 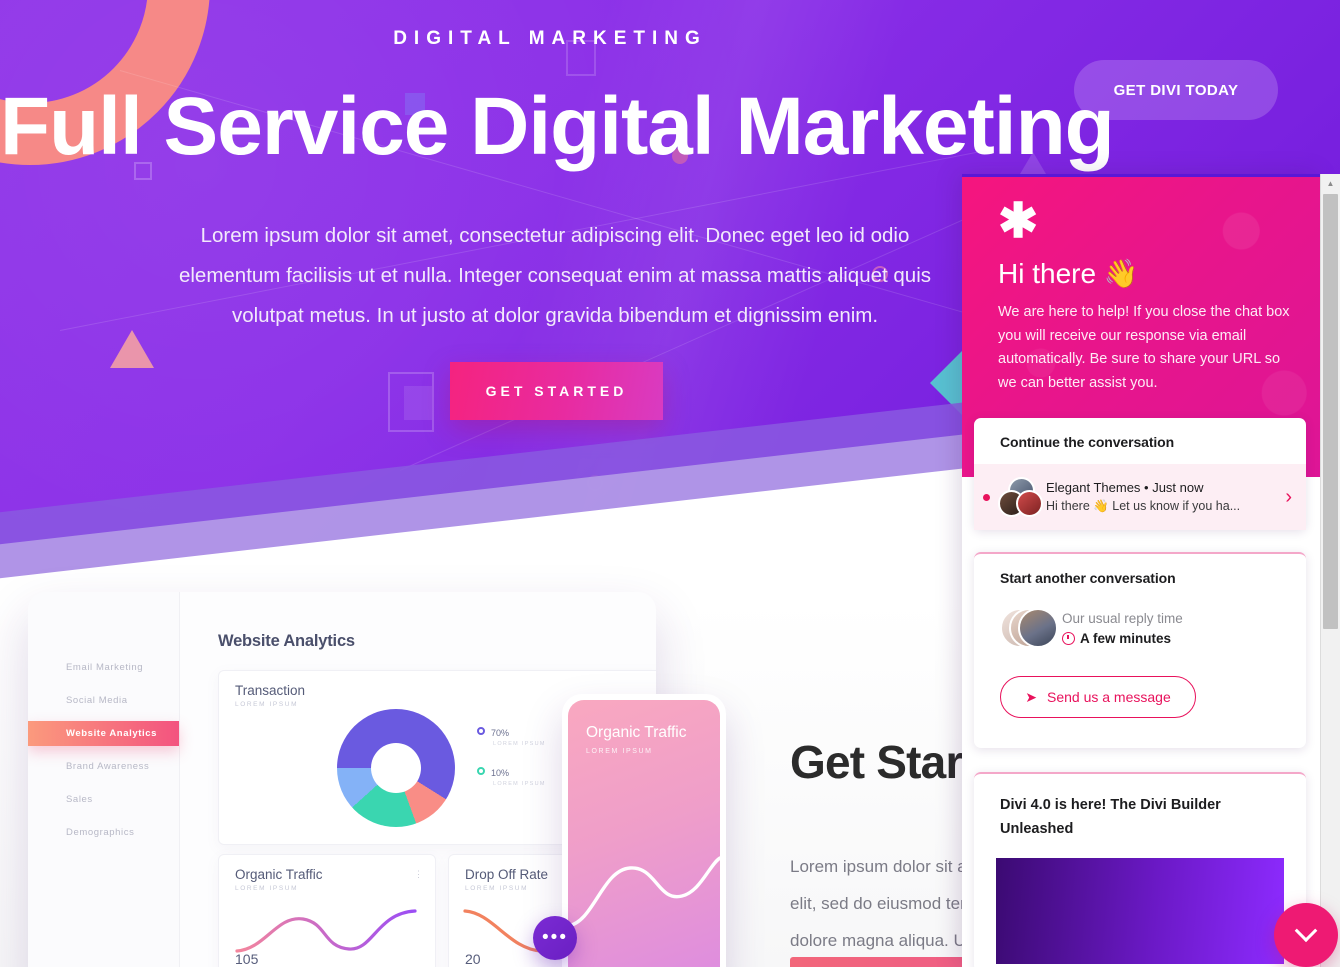 What do you see at coordinates (1330, 183) in the screenshot?
I see `scroll-up-arrow-icon: ▲` at bounding box center [1330, 183].